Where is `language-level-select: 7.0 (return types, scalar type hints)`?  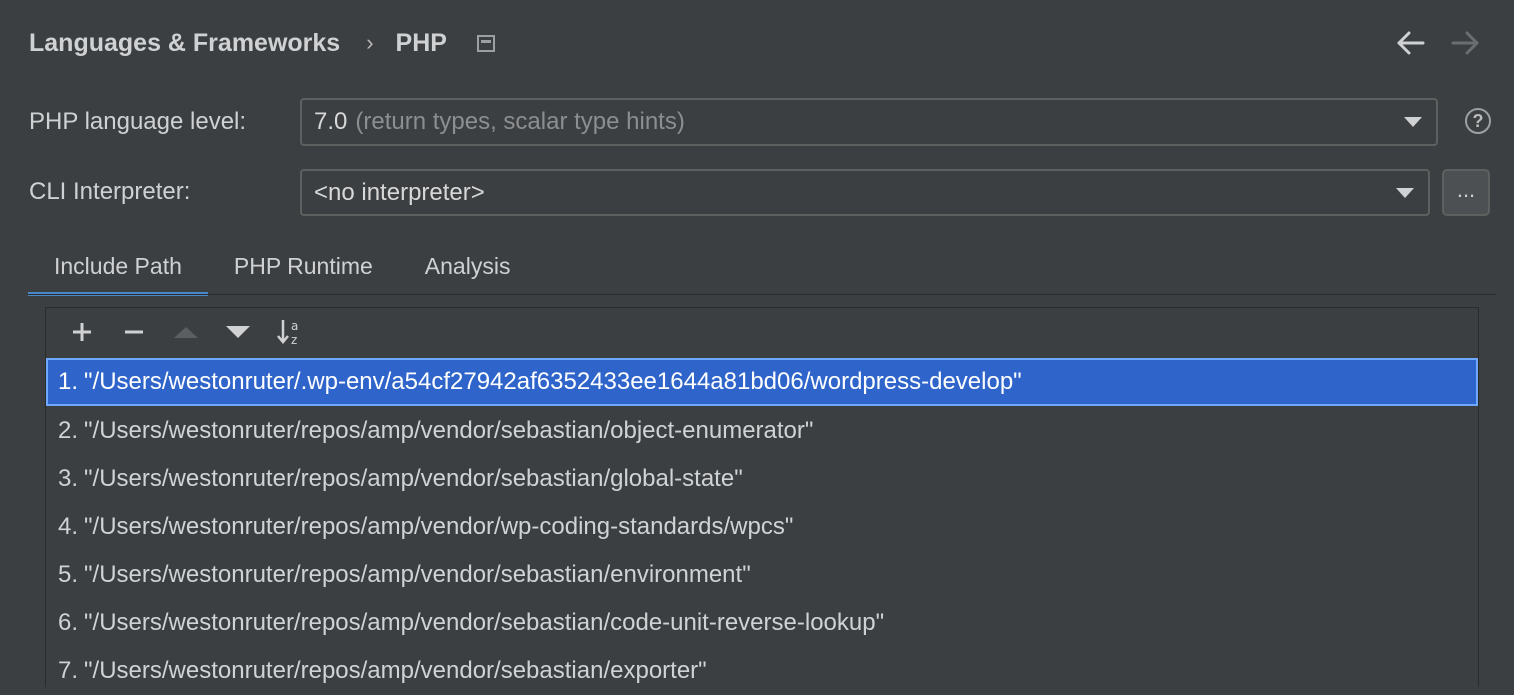 language-level-select: 7.0 (return types, scalar type hints) is located at coordinates (869, 122).